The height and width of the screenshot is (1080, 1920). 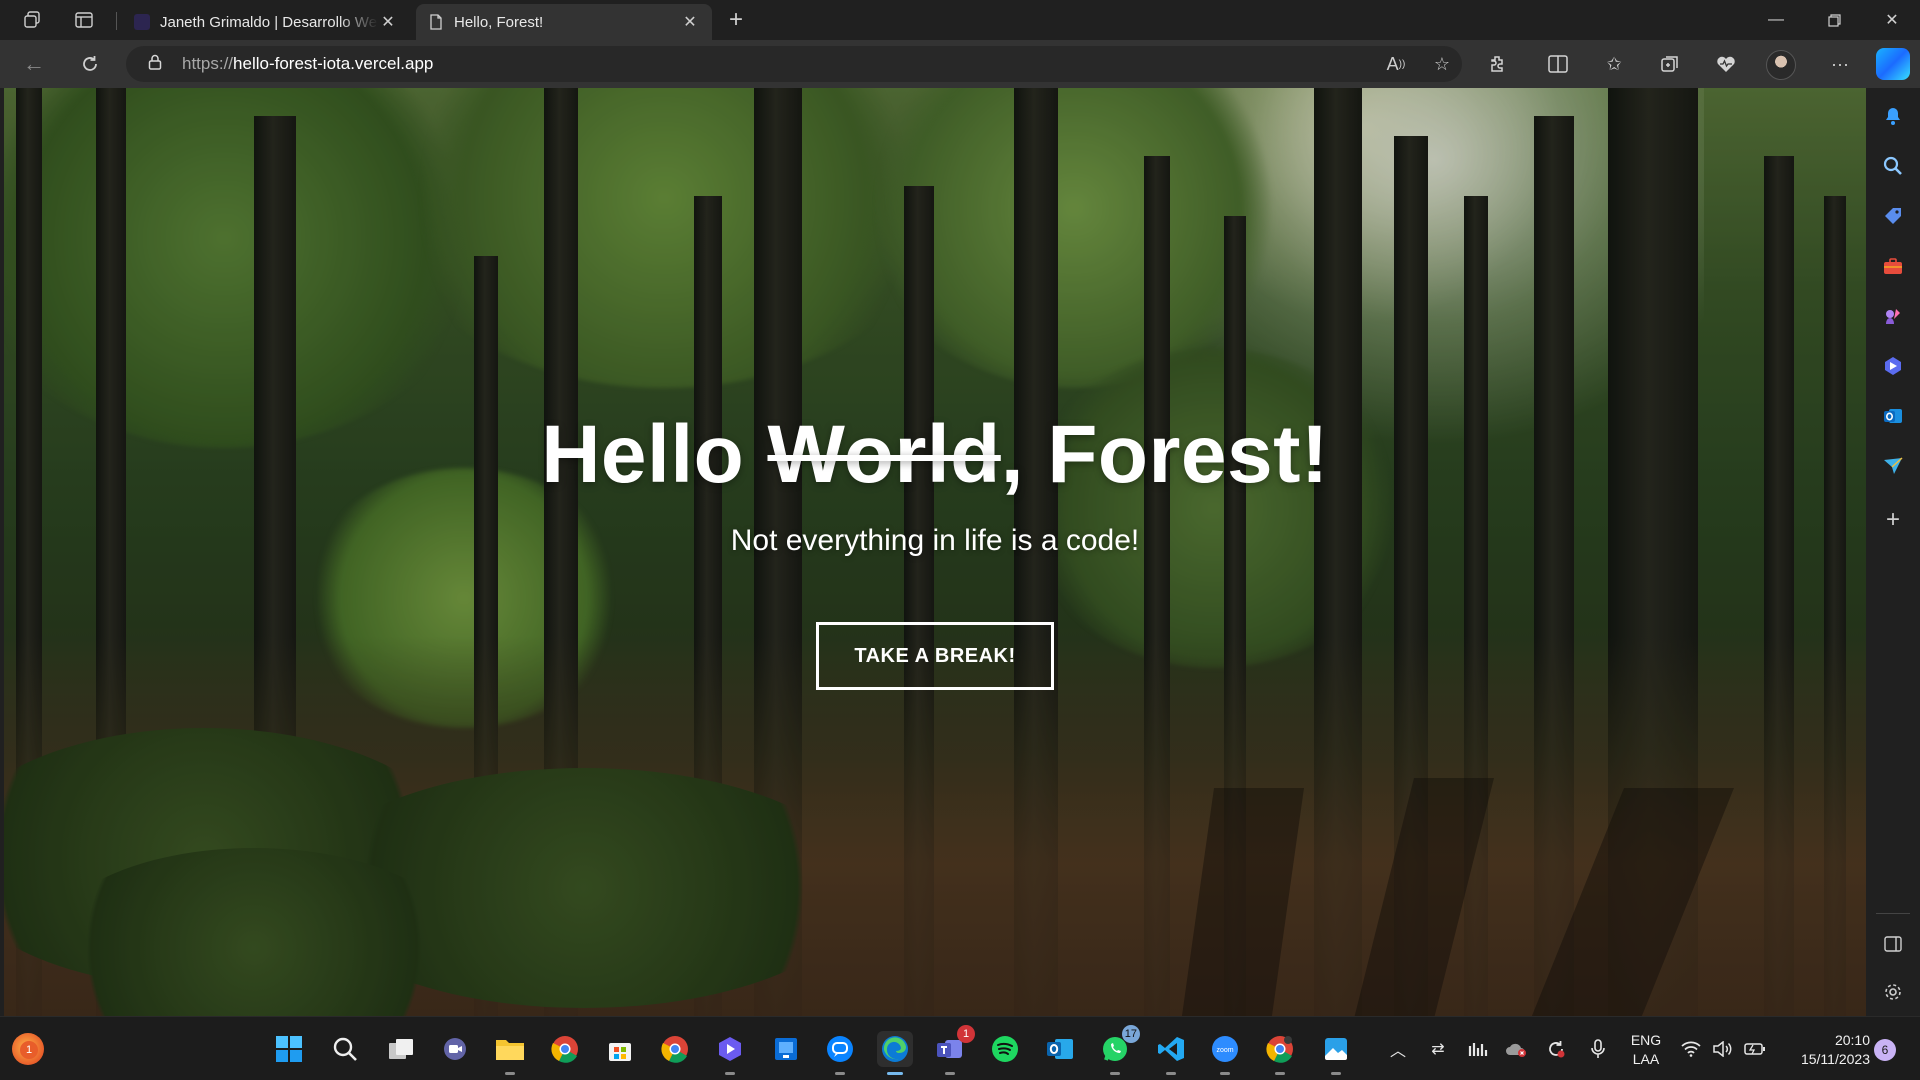 I want to click on take-a-break-button: TAKE A BREAK!, so click(x=935, y=656).